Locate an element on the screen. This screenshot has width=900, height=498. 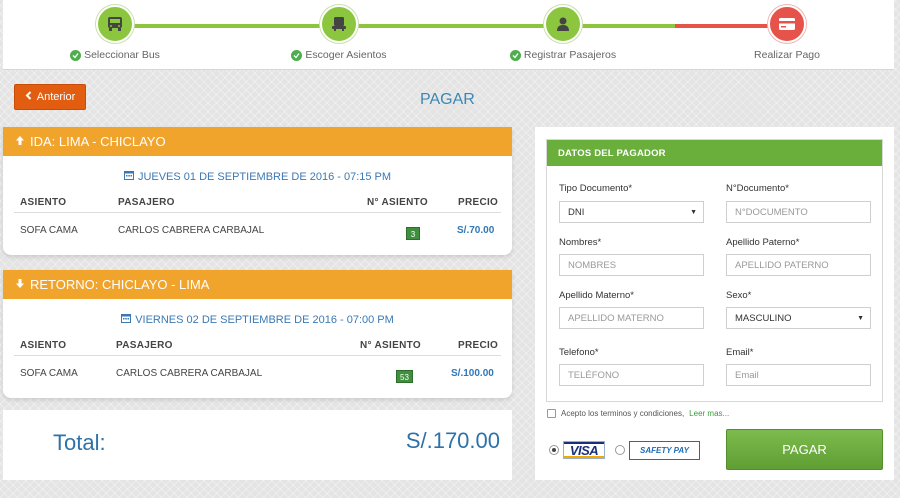
page-title: PAGAR is located at coordinates (447, 99).